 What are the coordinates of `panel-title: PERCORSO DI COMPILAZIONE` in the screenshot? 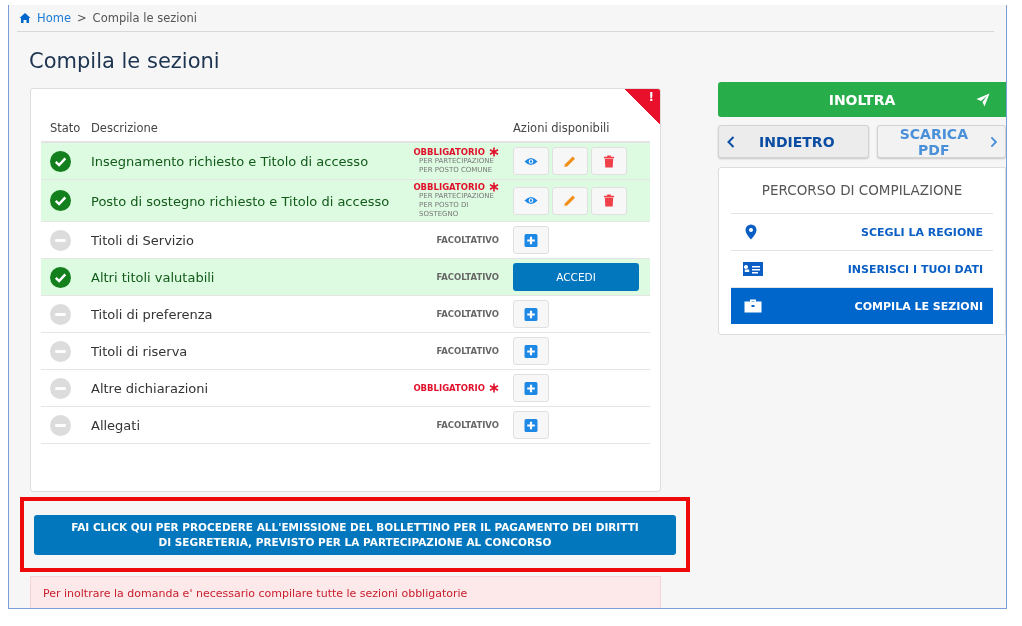 It's located at (862, 191).